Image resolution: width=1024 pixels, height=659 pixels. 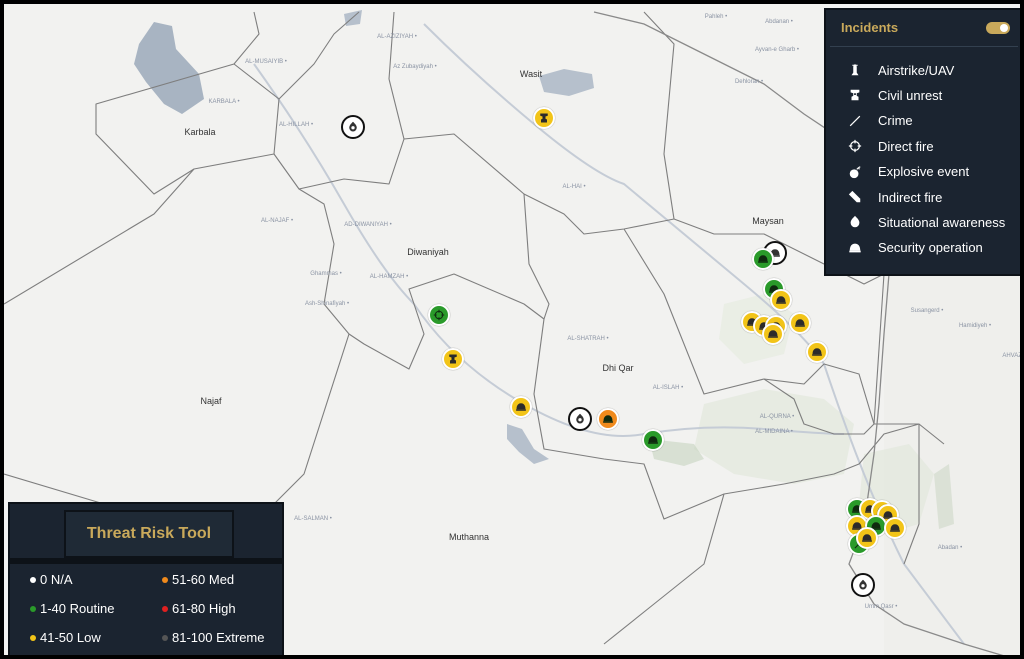 I want to click on incident-type-situational-awareness: Situational awareness, so click(x=924, y=222).